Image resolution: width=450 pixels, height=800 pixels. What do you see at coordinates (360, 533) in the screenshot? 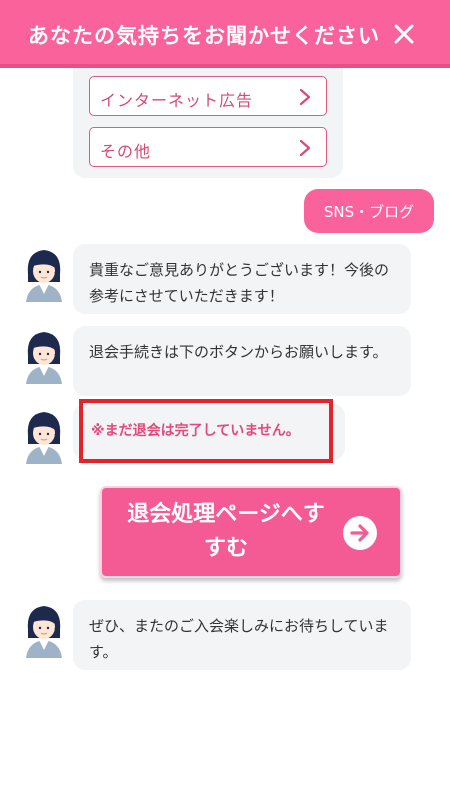
I see `arrow-right-circle-icon` at bounding box center [360, 533].